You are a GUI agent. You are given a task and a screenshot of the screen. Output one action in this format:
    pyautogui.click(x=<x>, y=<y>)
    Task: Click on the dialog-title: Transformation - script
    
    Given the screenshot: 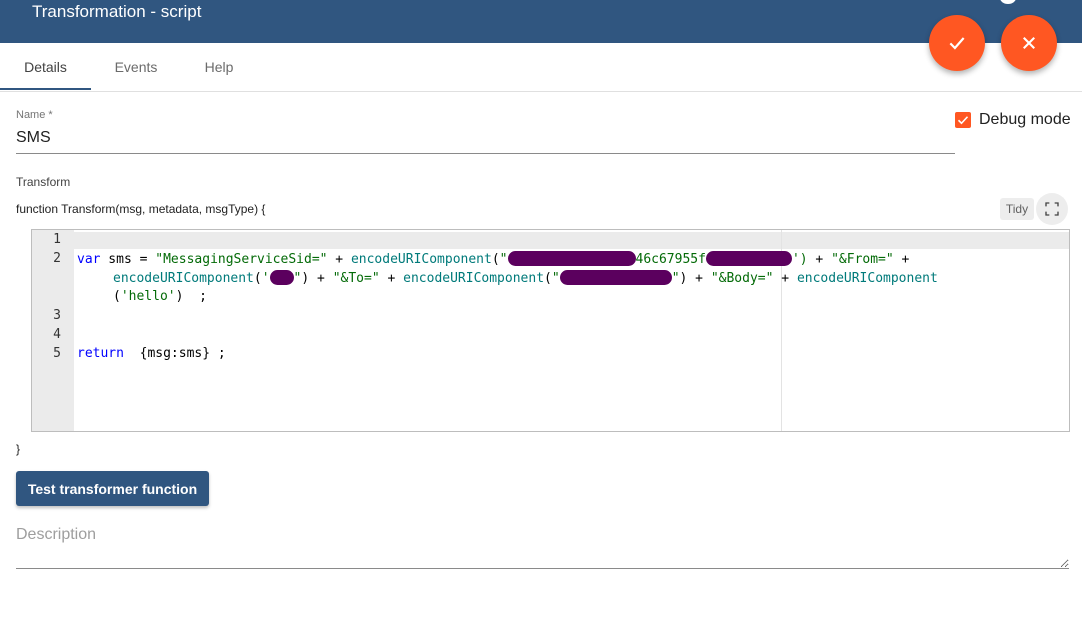 What is the action you would take?
    pyautogui.click(x=117, y=11)
    